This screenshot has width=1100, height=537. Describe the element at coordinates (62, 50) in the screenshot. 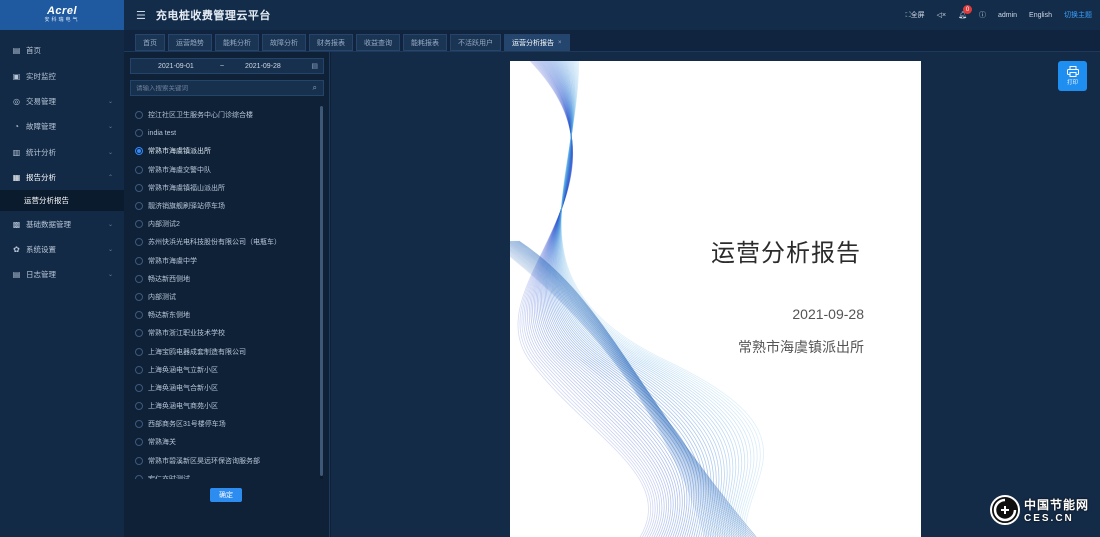

I see `sidebar-item-0: ▤ 首页` at that location.